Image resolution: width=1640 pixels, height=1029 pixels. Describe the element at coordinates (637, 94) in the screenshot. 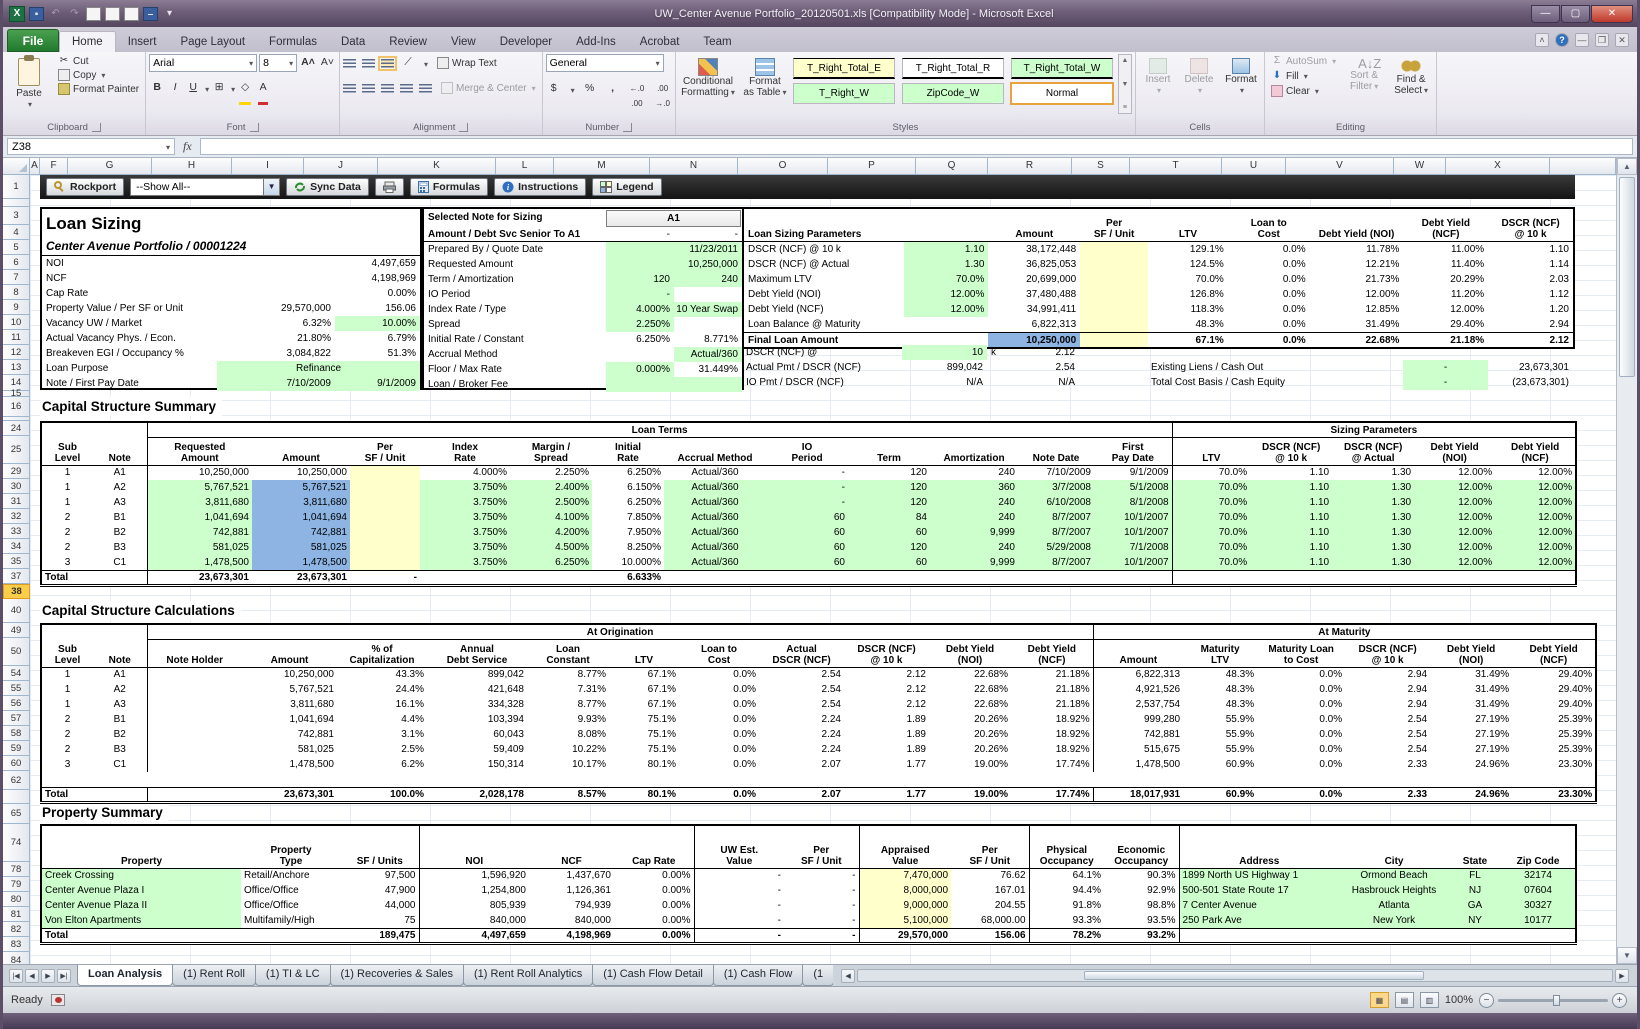

I see `increase-decimal-button: ←.0.00` at that location.